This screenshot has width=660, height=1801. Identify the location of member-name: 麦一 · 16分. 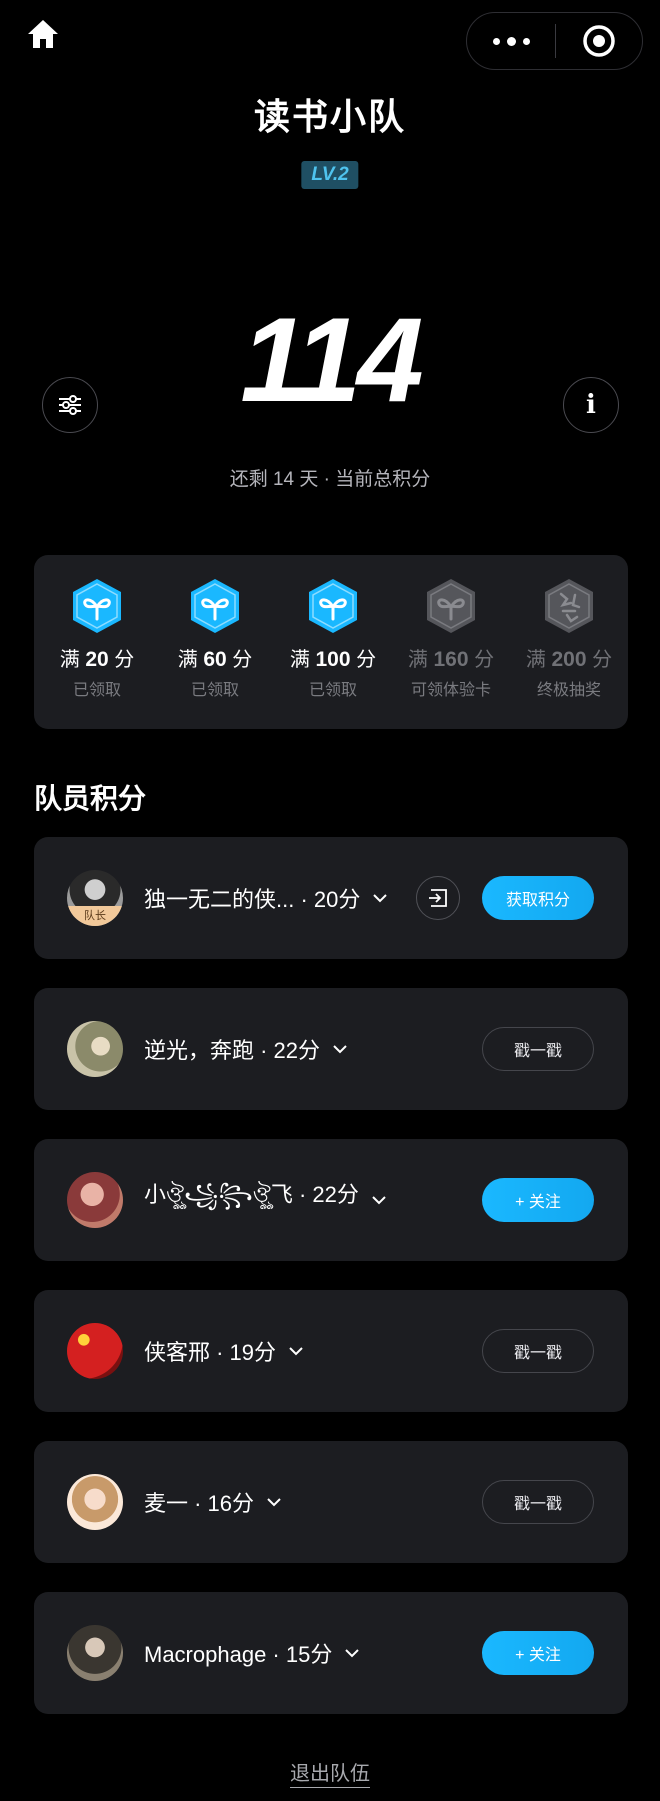
(213, 1502).